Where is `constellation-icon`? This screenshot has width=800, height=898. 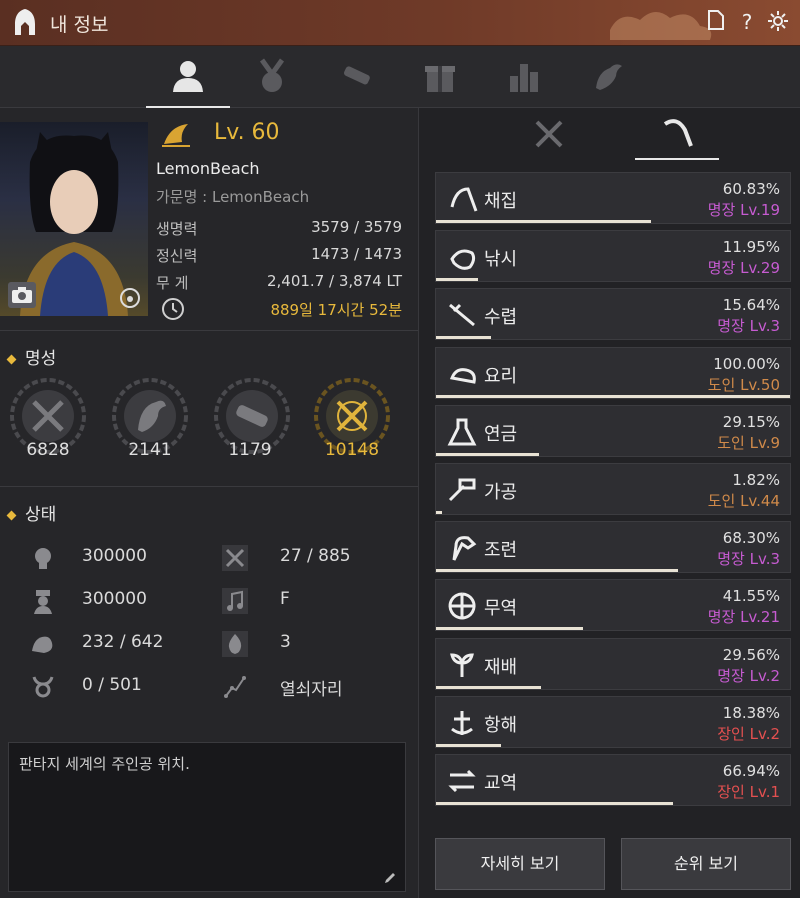
constellation-icon is located at coordinates (235, 687).